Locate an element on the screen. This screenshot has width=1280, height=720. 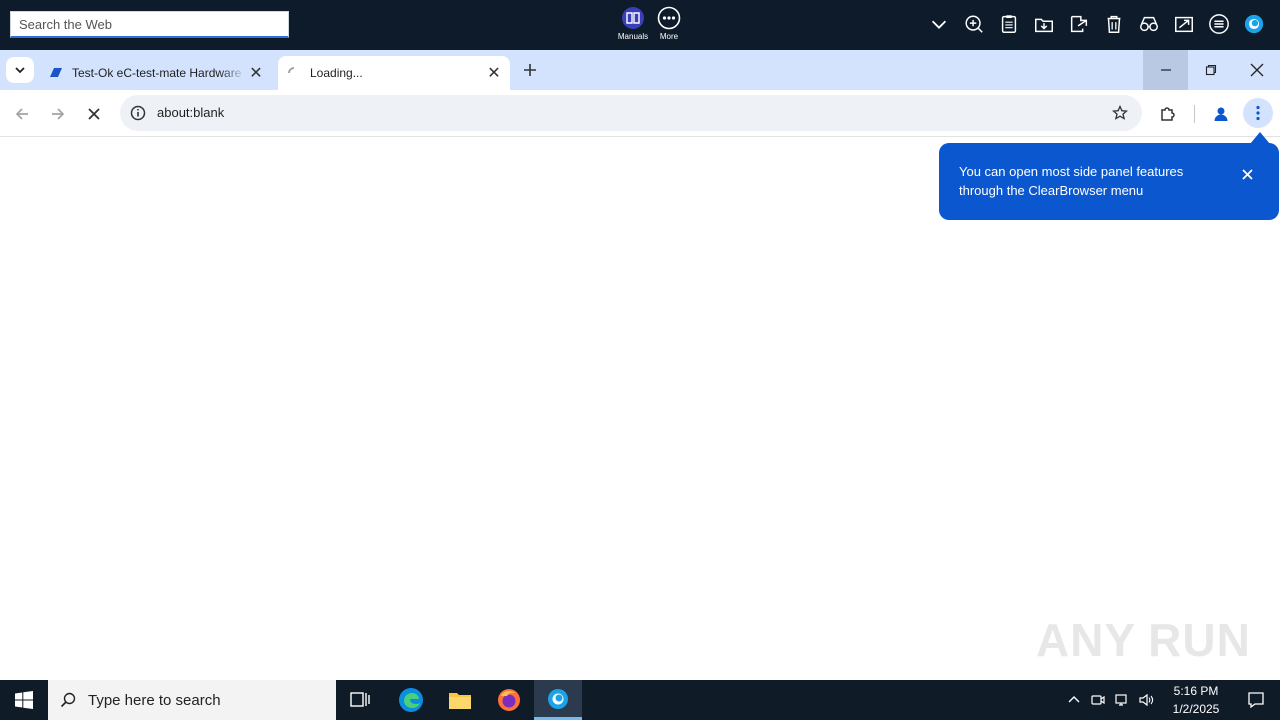
taskbar-clearbrowser is located at coordinates (558, 700).